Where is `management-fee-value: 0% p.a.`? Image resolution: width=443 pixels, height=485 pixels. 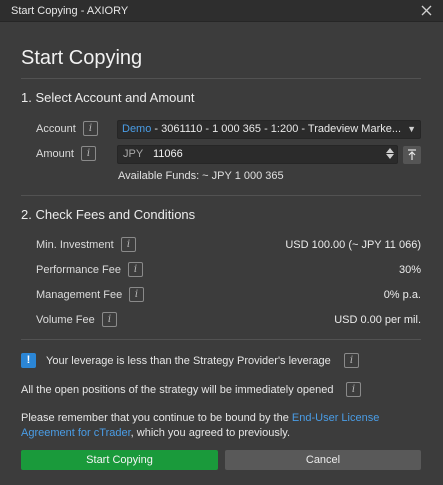 management-fee-value: 0% p.a. is located at coordinates (402, 295).